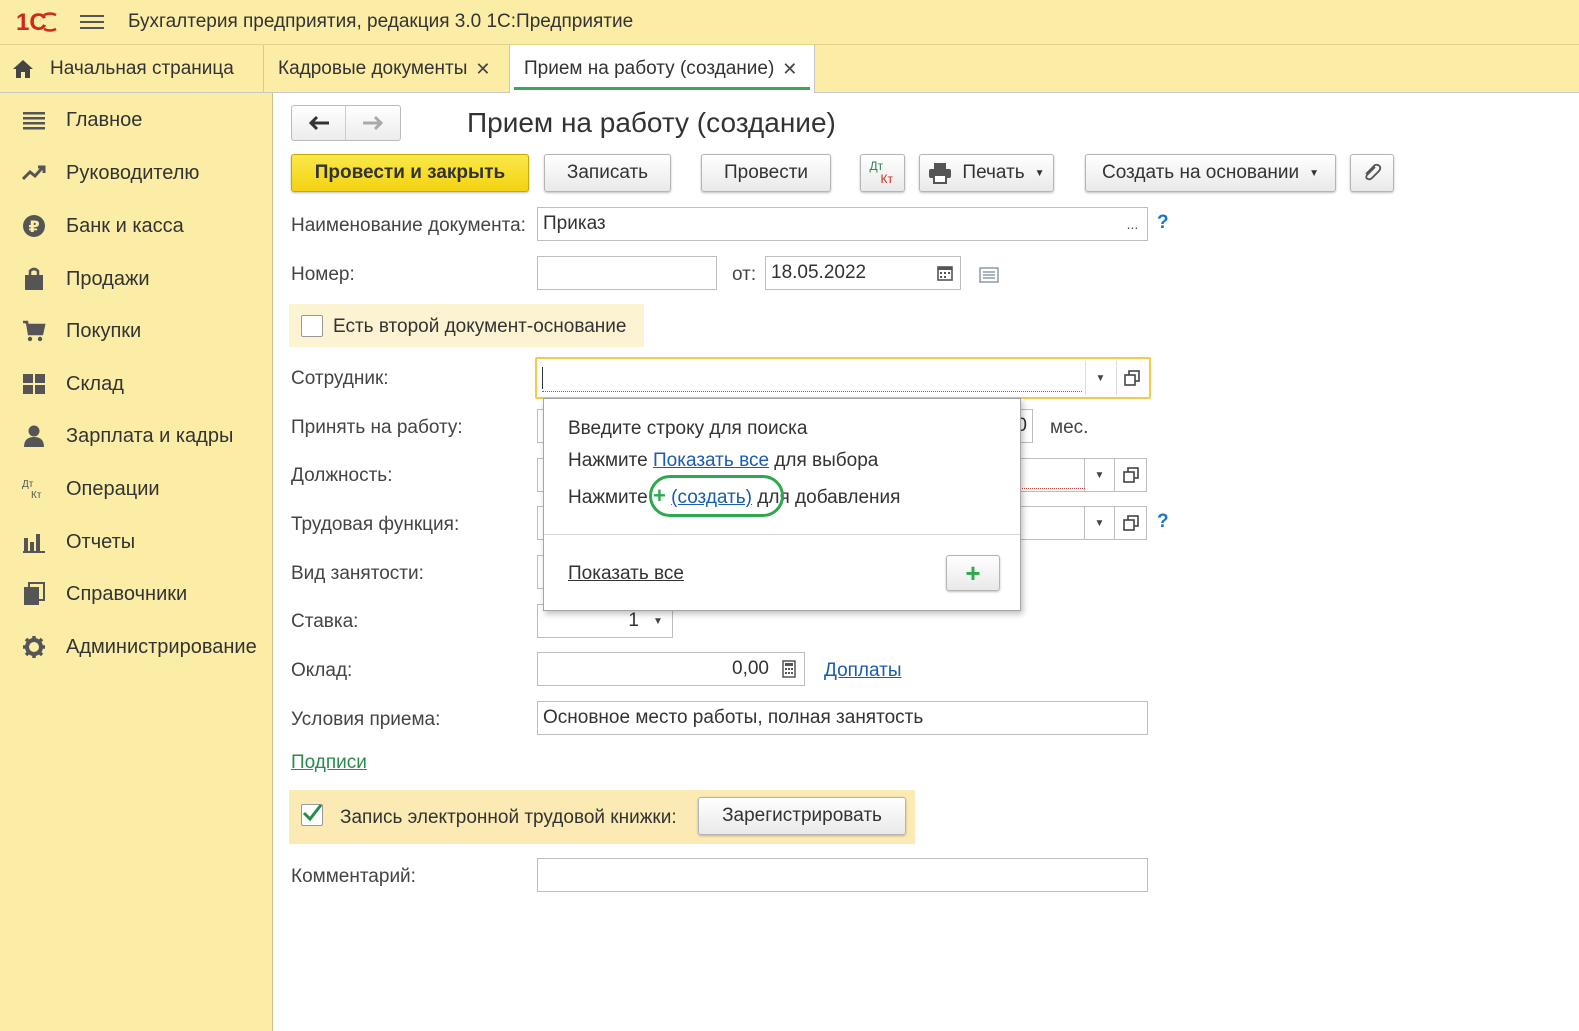 The image size is (1579, 1031). What do you see at coordinates (136, 331) in the screenshot?
I see `sidebar-item-purchases: Покупки` at bounding box center [136, 331].